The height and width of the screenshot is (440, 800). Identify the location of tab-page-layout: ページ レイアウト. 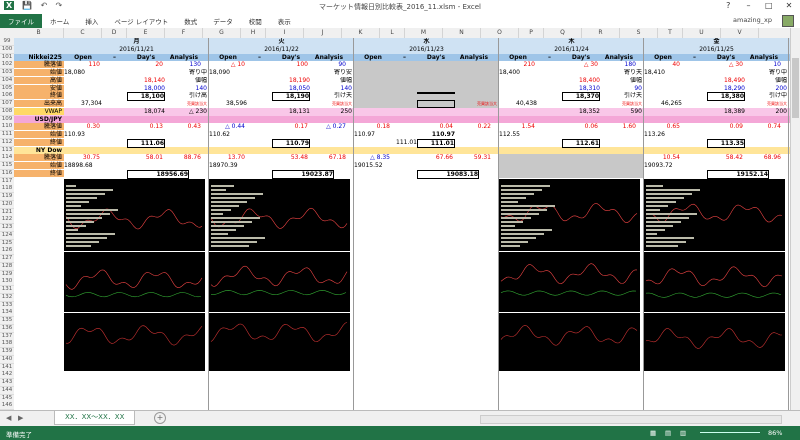
(141, 21).